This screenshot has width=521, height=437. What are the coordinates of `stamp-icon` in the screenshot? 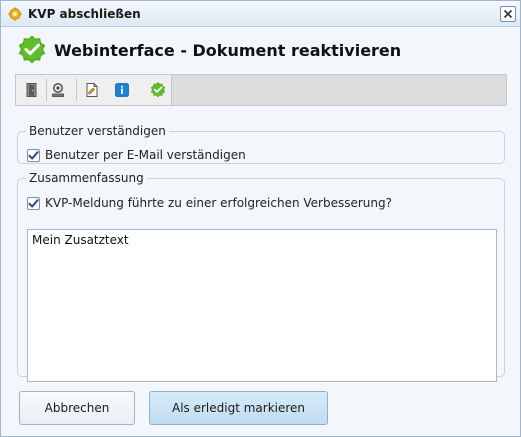 It's located at (58, 90).